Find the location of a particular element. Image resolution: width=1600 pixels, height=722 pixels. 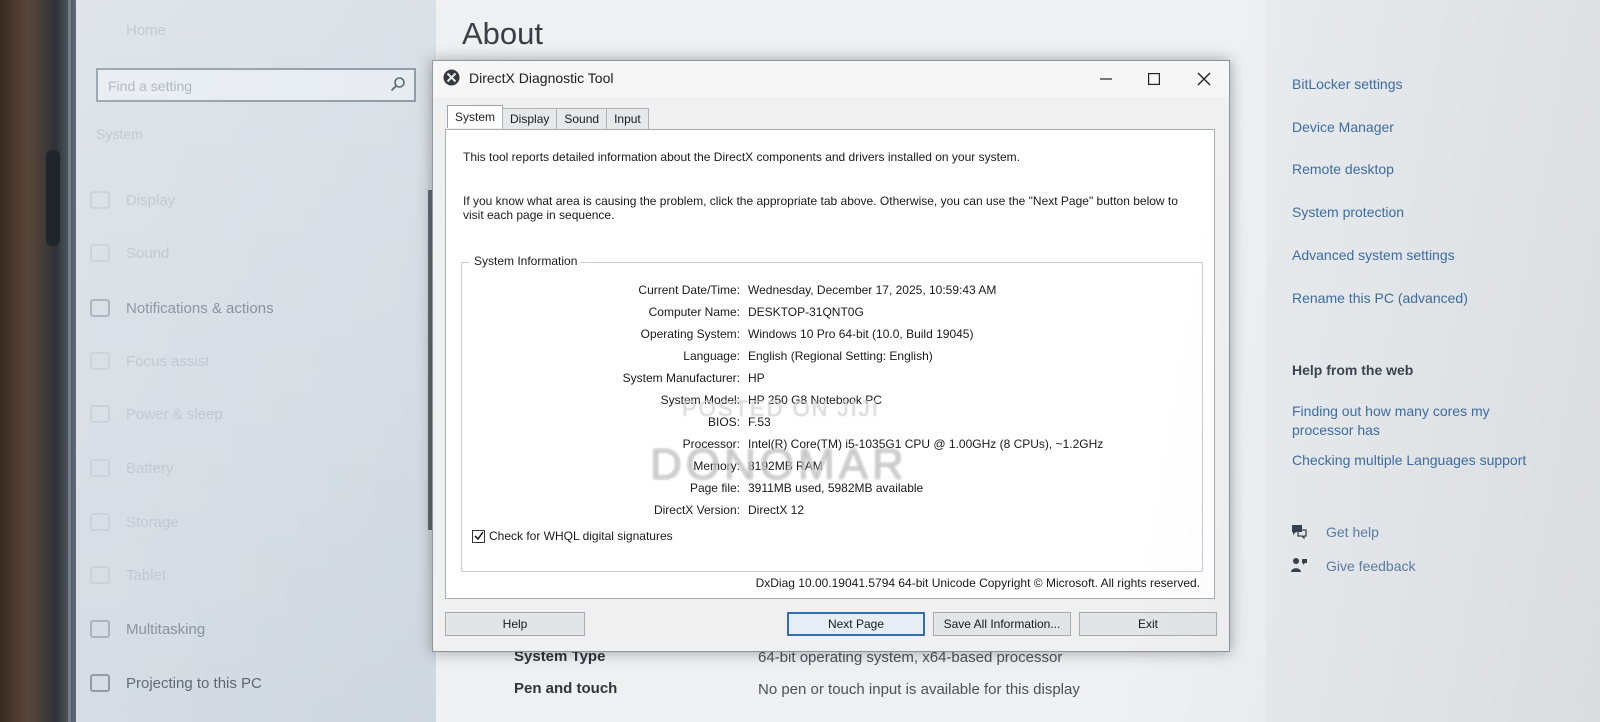

nav-item-focus-assist: Focus assist is located at coordinates (255, 361).